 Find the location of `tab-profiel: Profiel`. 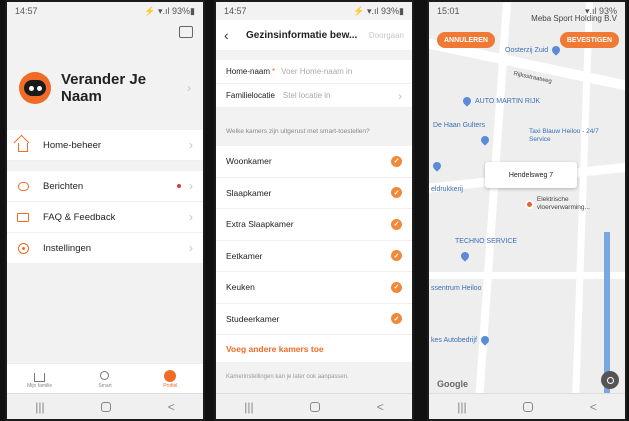

tab-profiel: Profiel is located at coordinates (170, 379).